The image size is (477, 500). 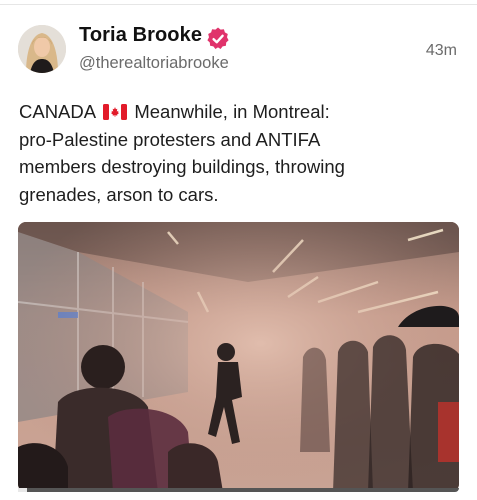 What do you see at coordinates (229, 111) in the screenshot?
I see `post-text-meanwhile: Meanwhile, in Montreal:` at bounding box center [229, 111].